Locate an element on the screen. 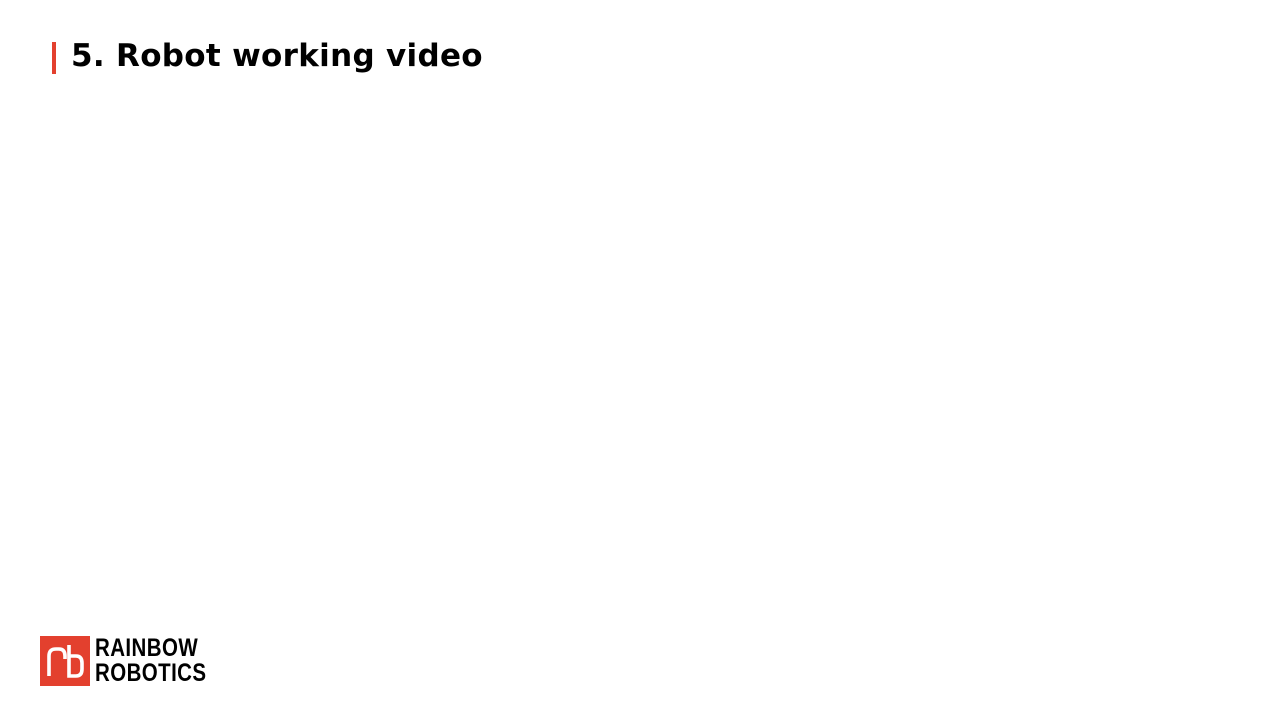  company-logo: RAINBOW ROBOTICS is located at coordinates (135, 661).